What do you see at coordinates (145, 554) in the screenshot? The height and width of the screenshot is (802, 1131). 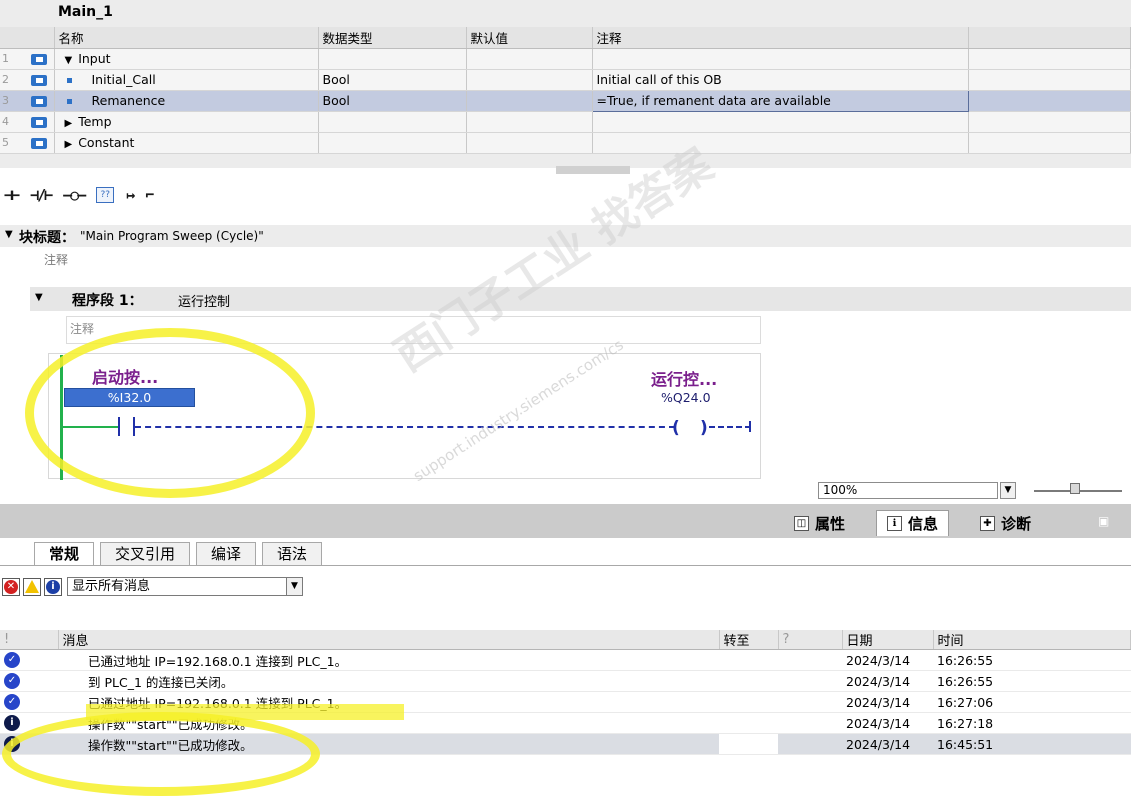 I see `tab-cross-reference: 交叉引用` at bounding box center [145, 554].